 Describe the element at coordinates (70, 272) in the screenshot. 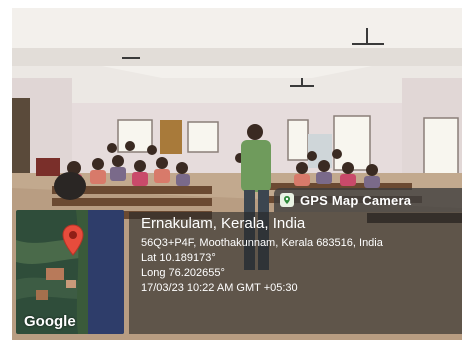

I see `map-thumbnail: Google` at that location.